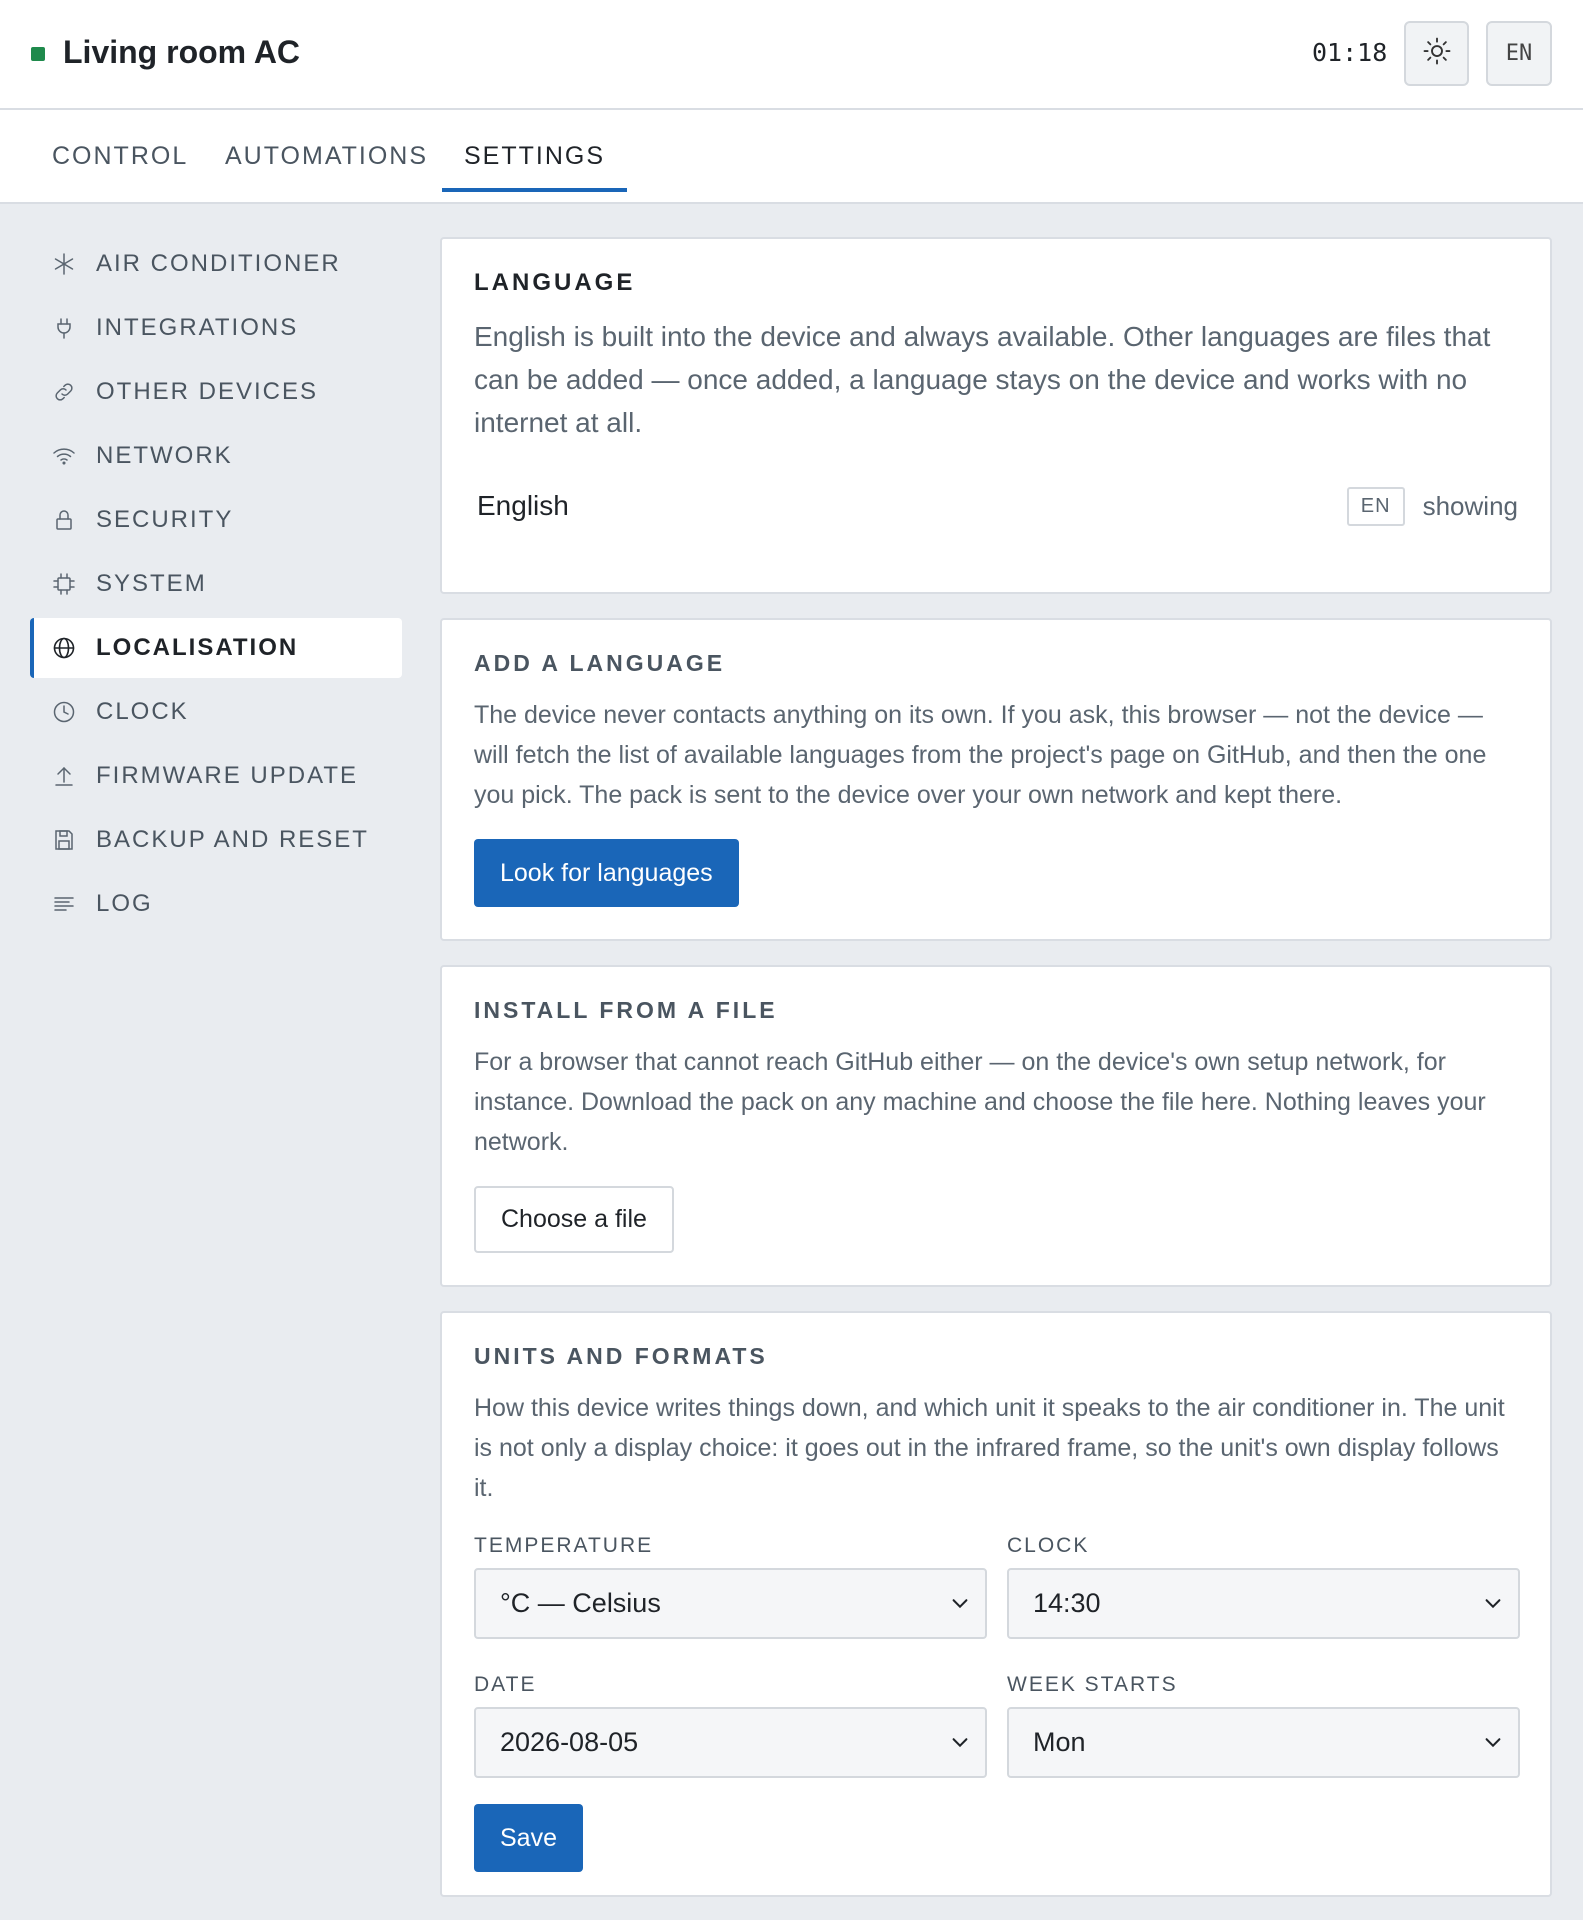 The height and width of the screenshot is (1920, 1583). Describe the element at coordinates (326, 171) in the screenshot. I see `tab-automations: AUTOMATIONS` at that location.